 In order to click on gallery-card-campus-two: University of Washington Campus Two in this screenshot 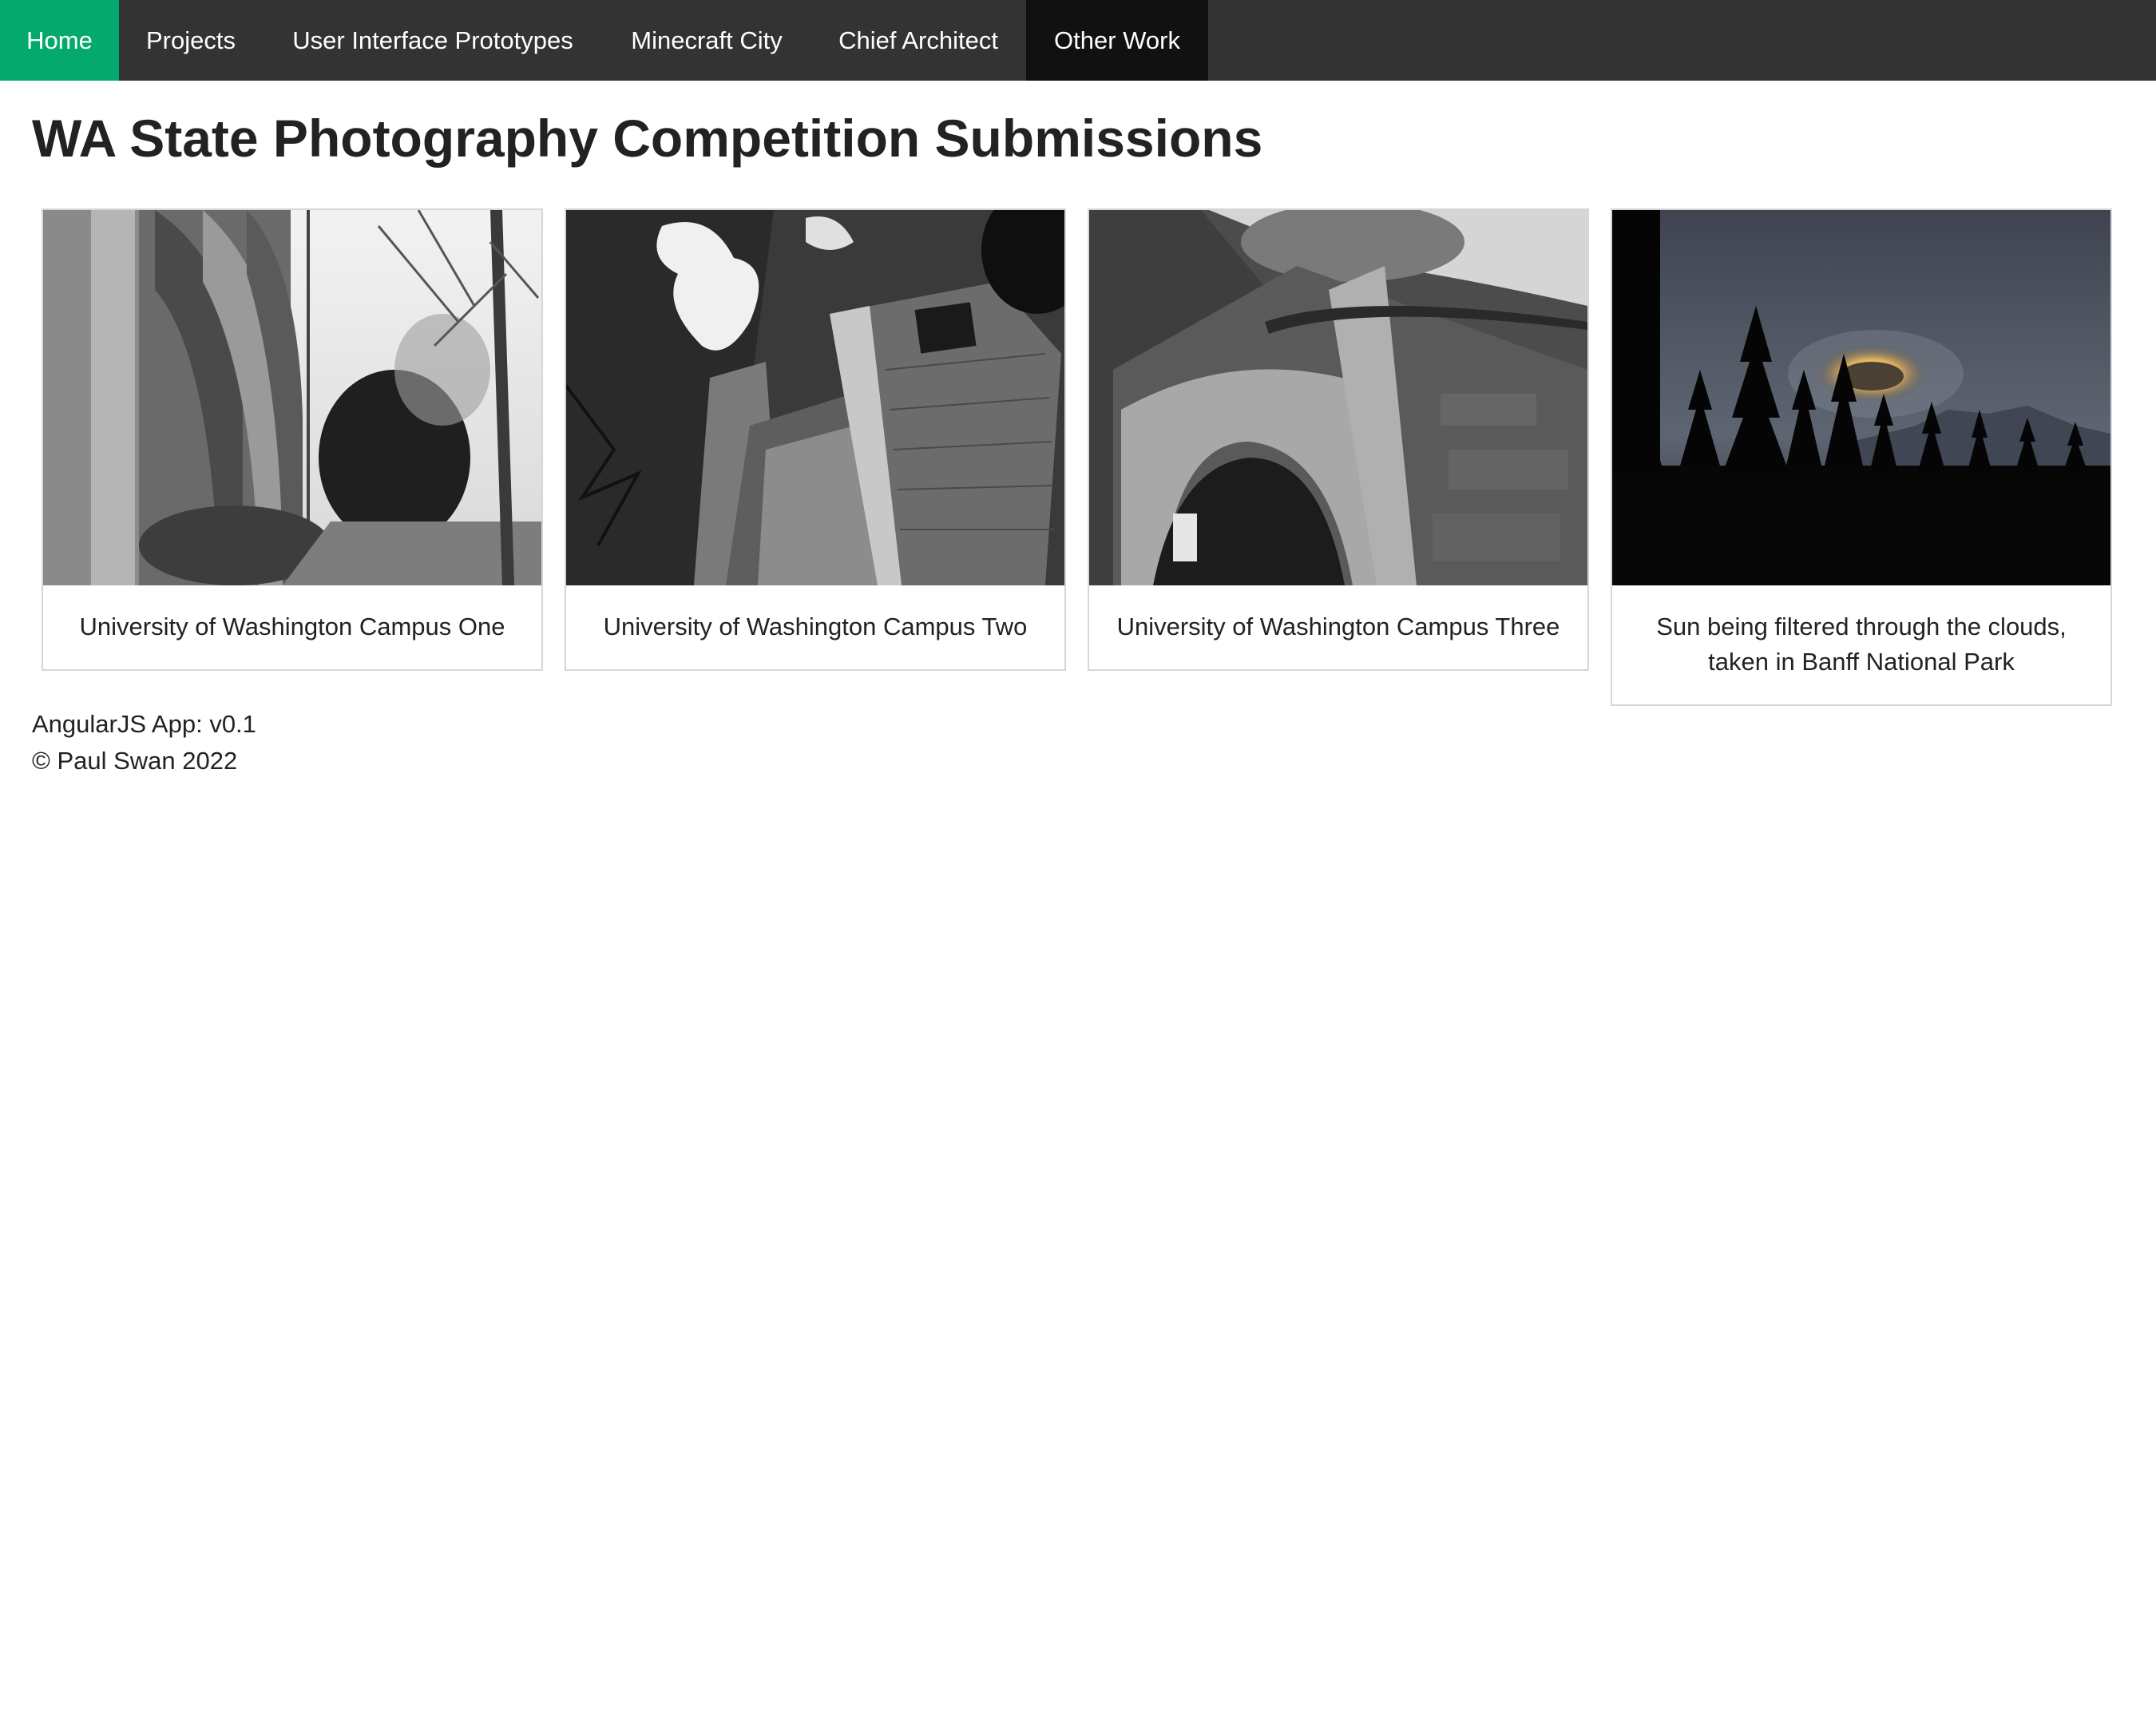, I will do `click(815, 440)`.